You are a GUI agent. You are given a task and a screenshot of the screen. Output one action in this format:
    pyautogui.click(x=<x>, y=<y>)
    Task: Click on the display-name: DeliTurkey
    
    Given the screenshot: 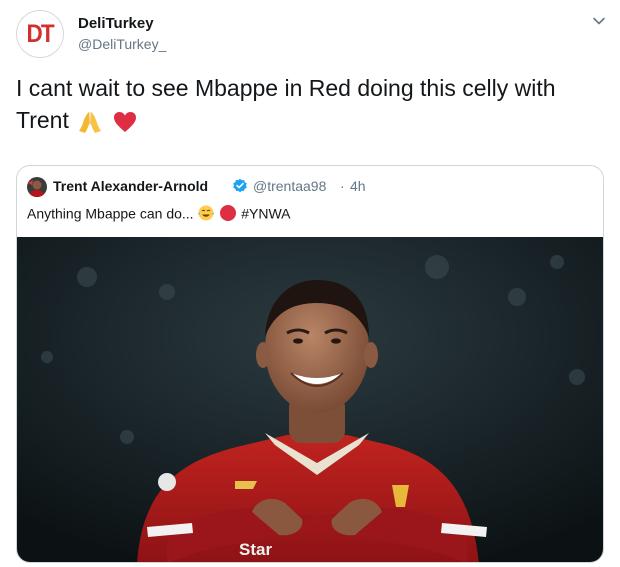 What is the action you would take?
    pyautogui.click(x=116, y=23)
    